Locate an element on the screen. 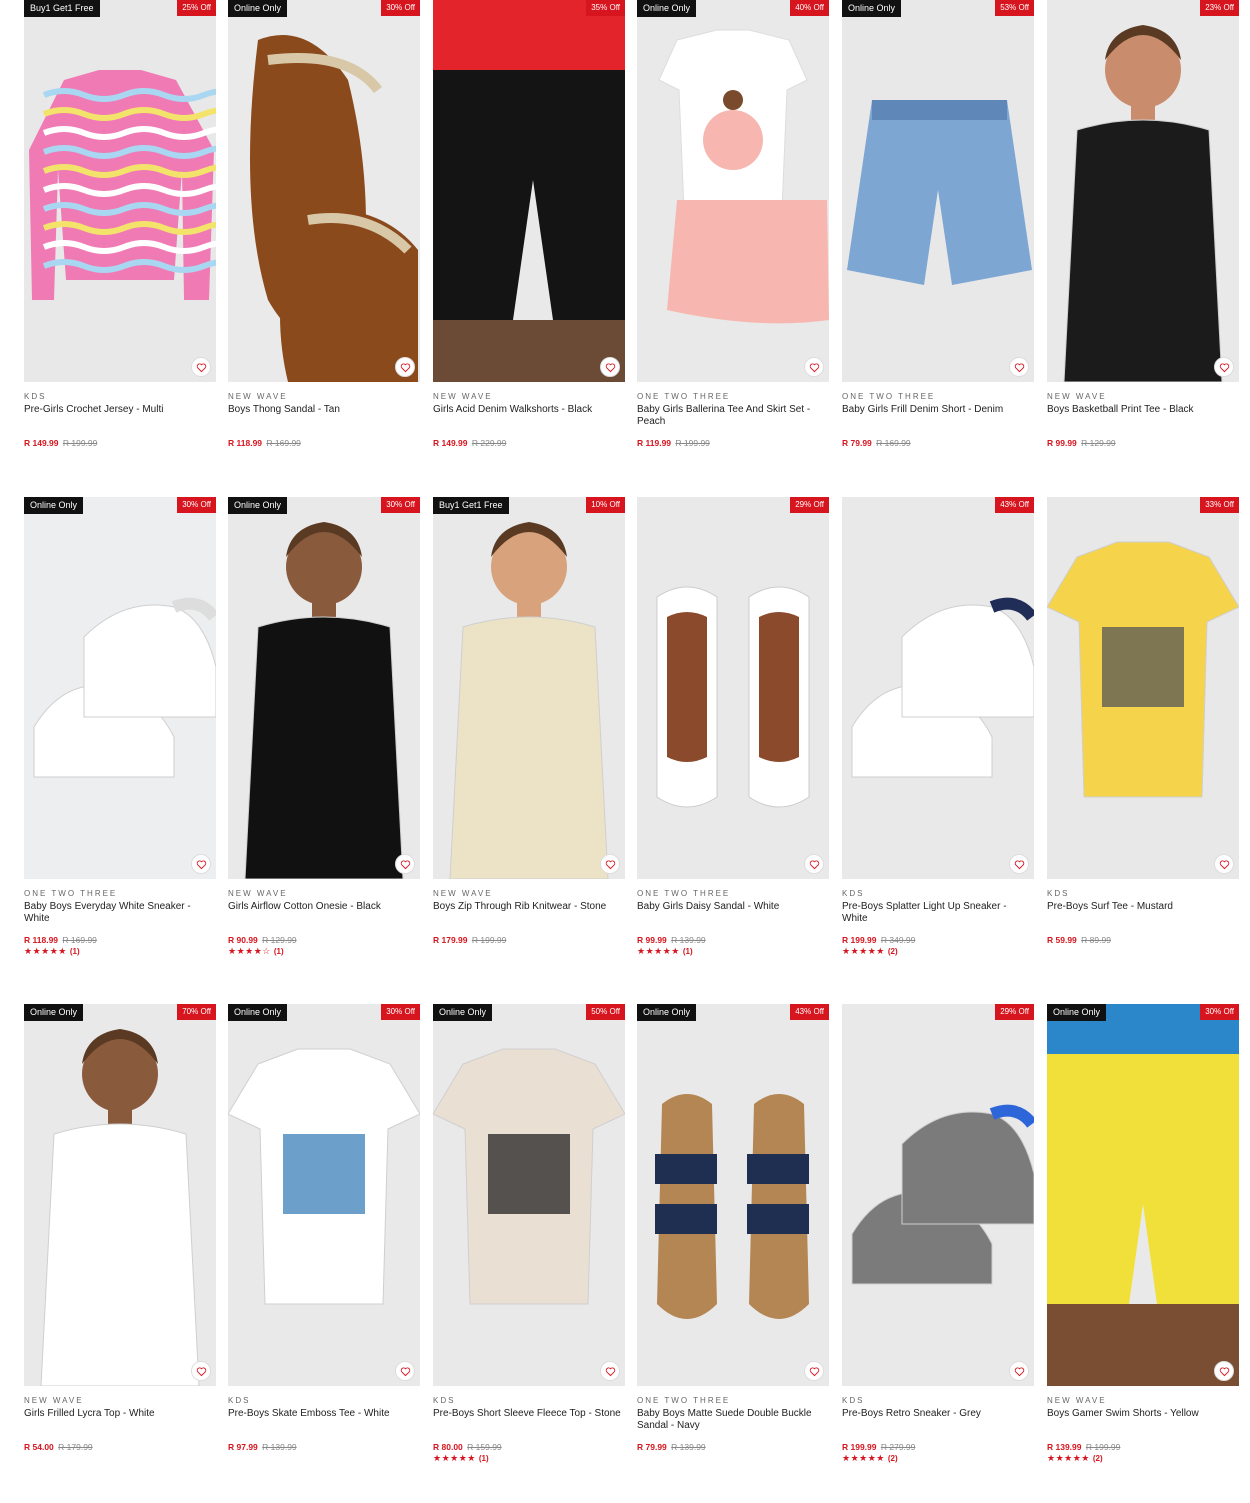  product-name: Girls Frilled Lycra Top - White is located at coordinates (120, 1422).